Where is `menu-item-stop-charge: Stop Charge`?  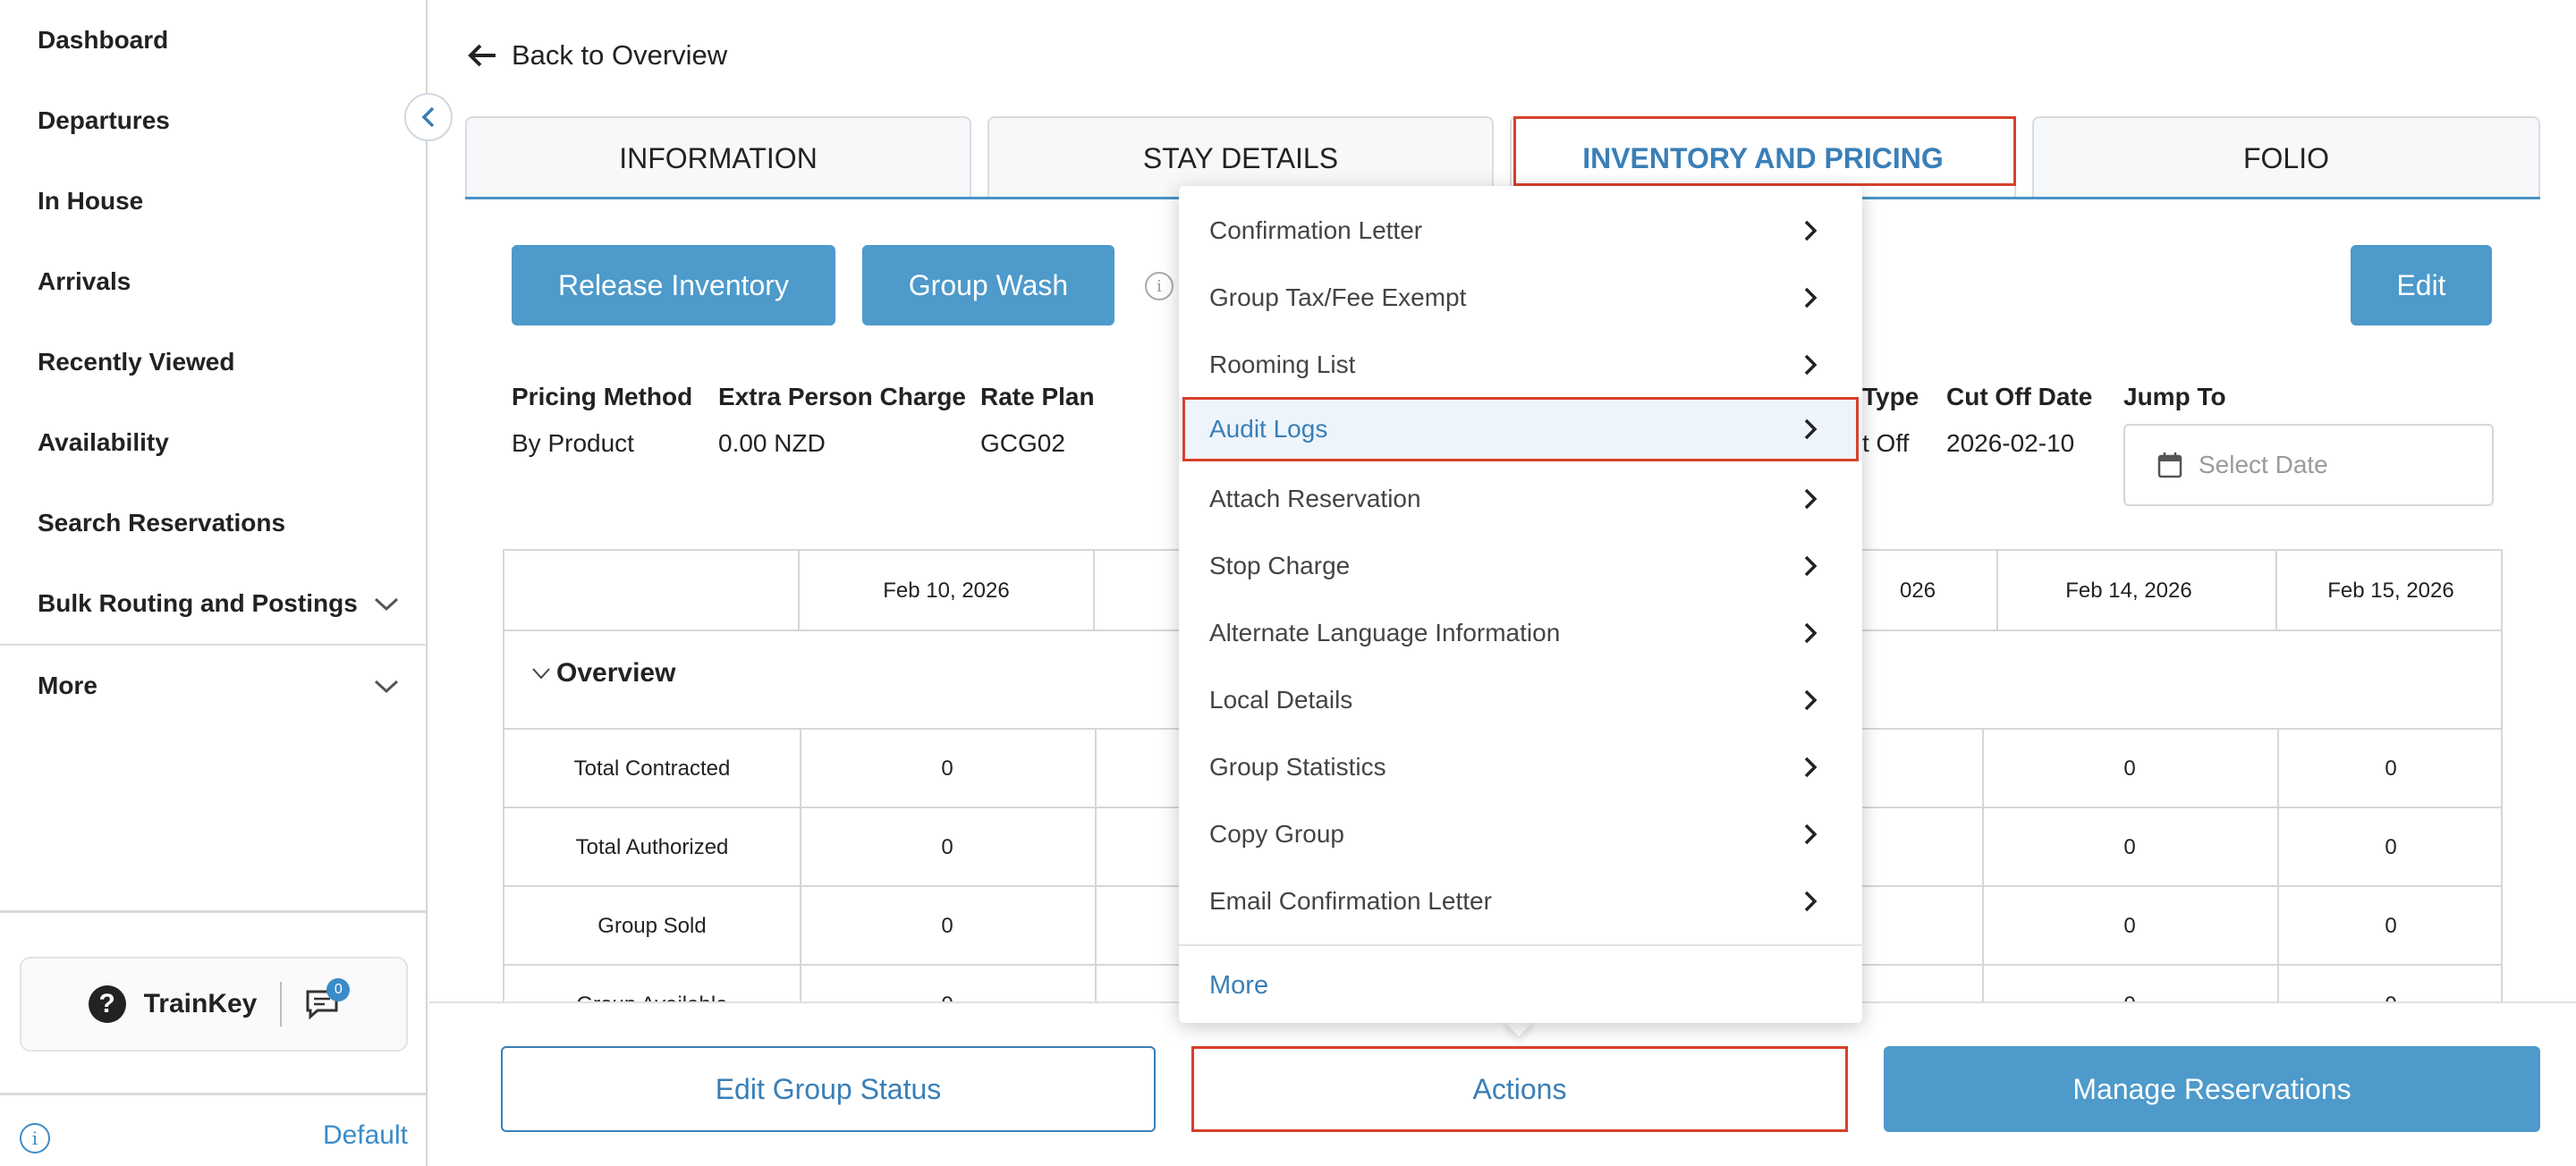 menu-item-stop-charge: Stop Charge is located at coordinates (1520, 566).